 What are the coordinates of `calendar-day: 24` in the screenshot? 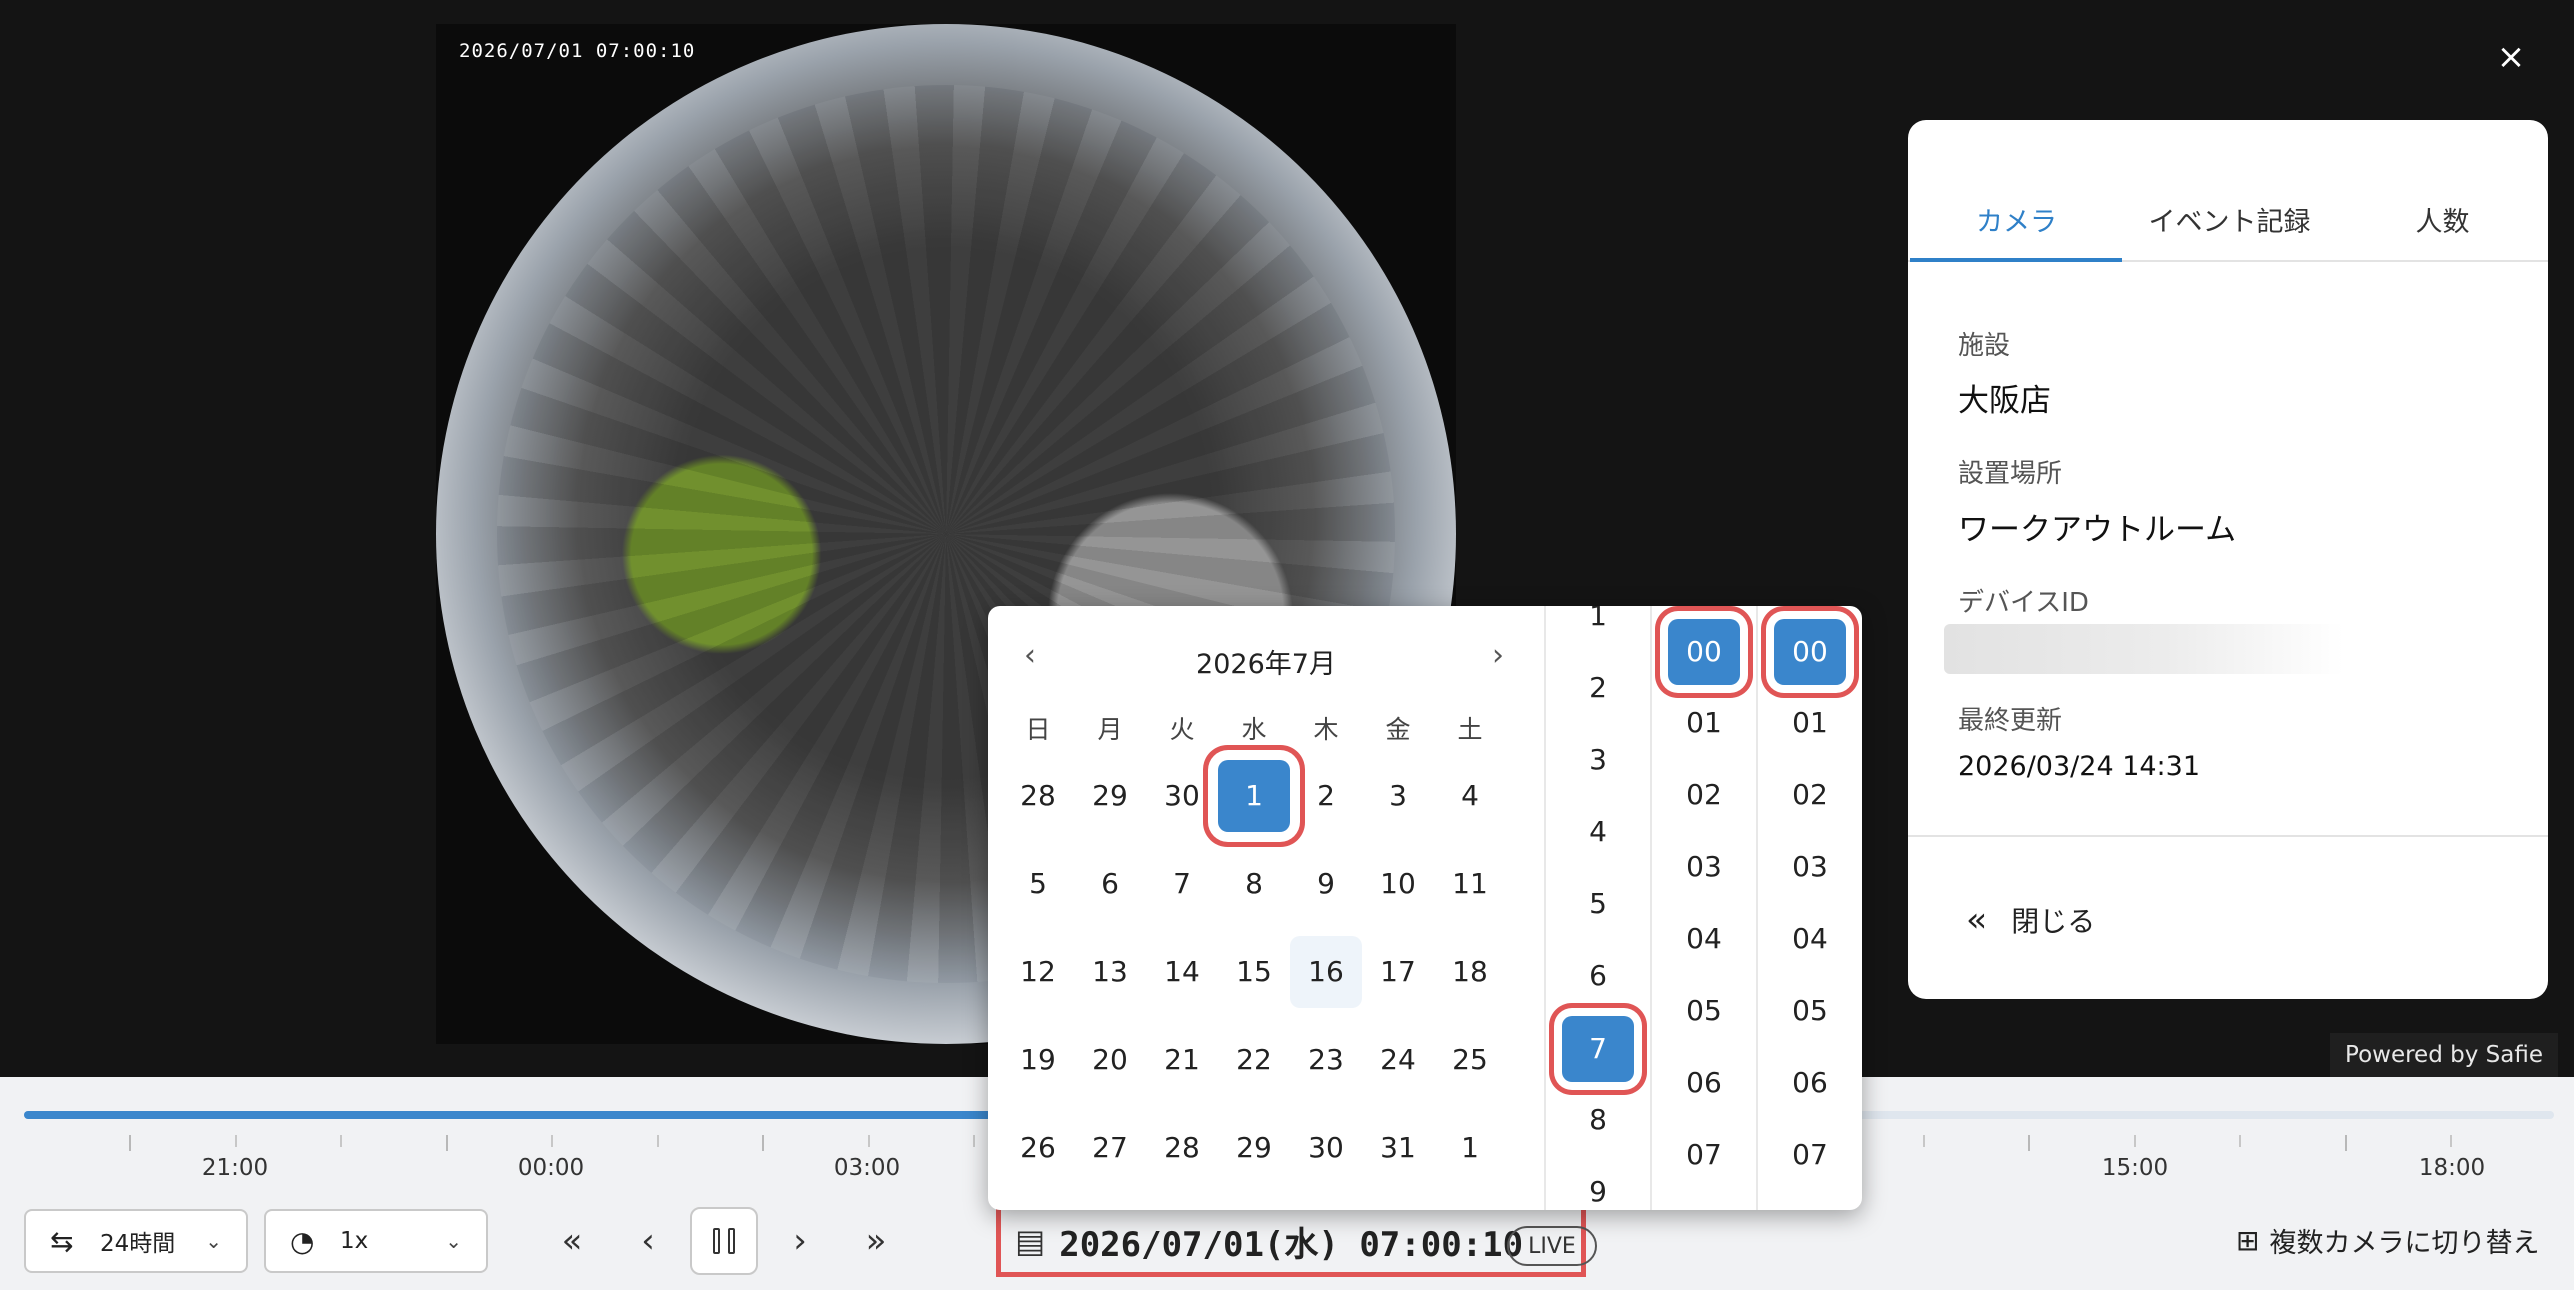 It's located at (1398, 1060).